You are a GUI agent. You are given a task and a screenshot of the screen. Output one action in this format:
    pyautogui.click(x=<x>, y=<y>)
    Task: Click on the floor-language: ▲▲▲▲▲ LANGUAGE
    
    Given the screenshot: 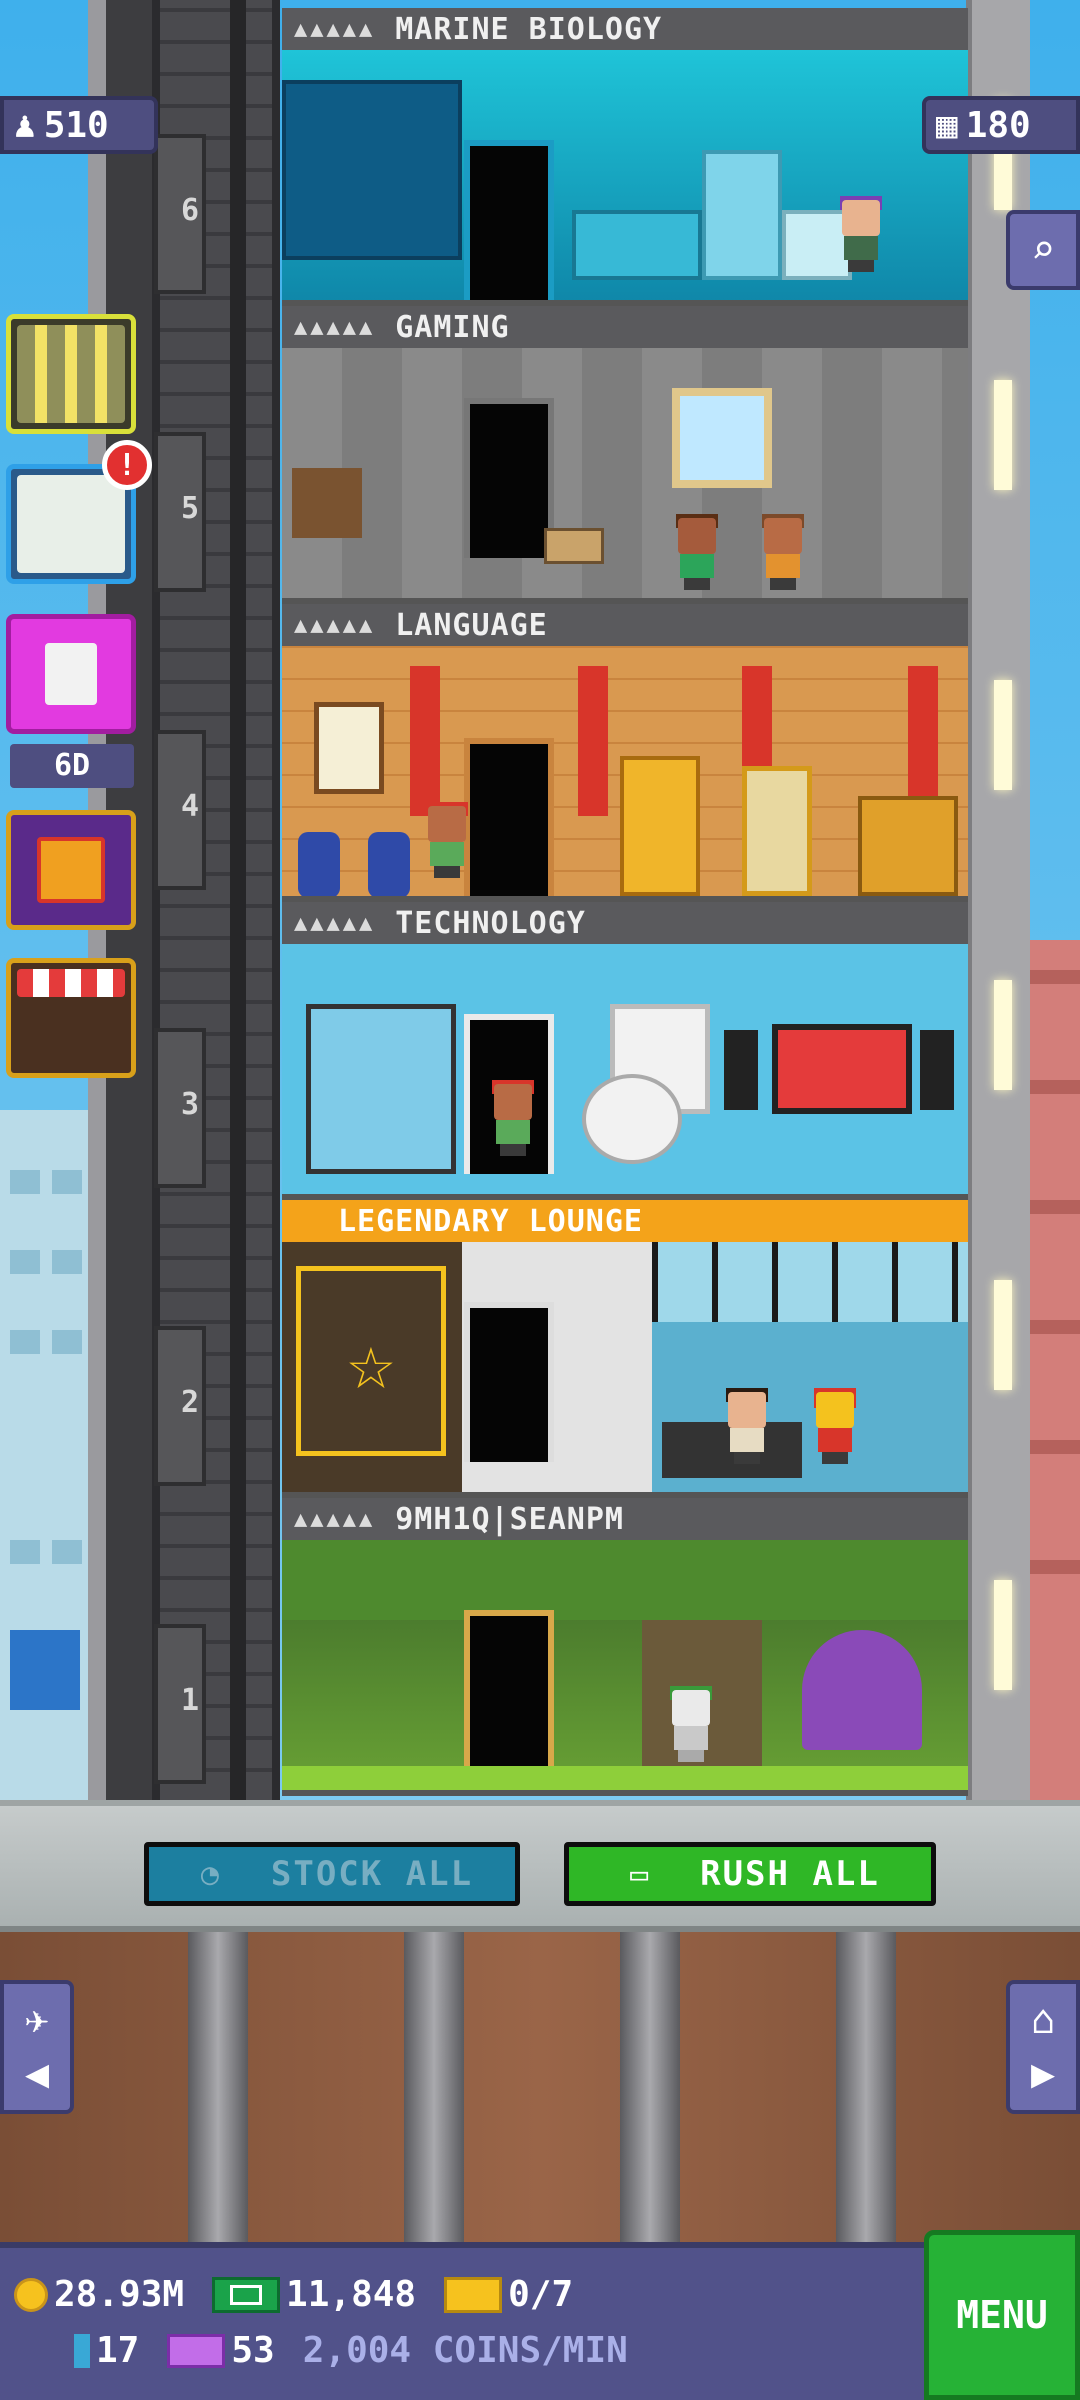 What is the action you would take?
    pyautogui.click(x=625, y=753)
    